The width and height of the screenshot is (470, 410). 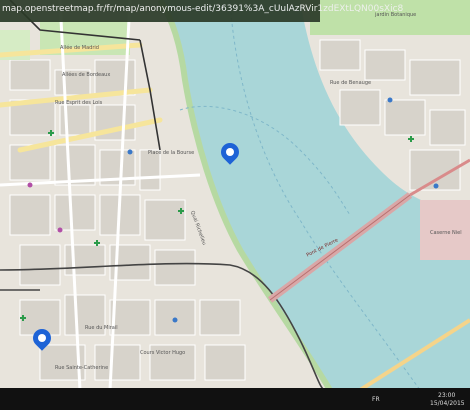 What do you see at coordinates (376, 399) in the screenshot?
I see `taskbar-lang: FR` at bounding box center [376, 399].